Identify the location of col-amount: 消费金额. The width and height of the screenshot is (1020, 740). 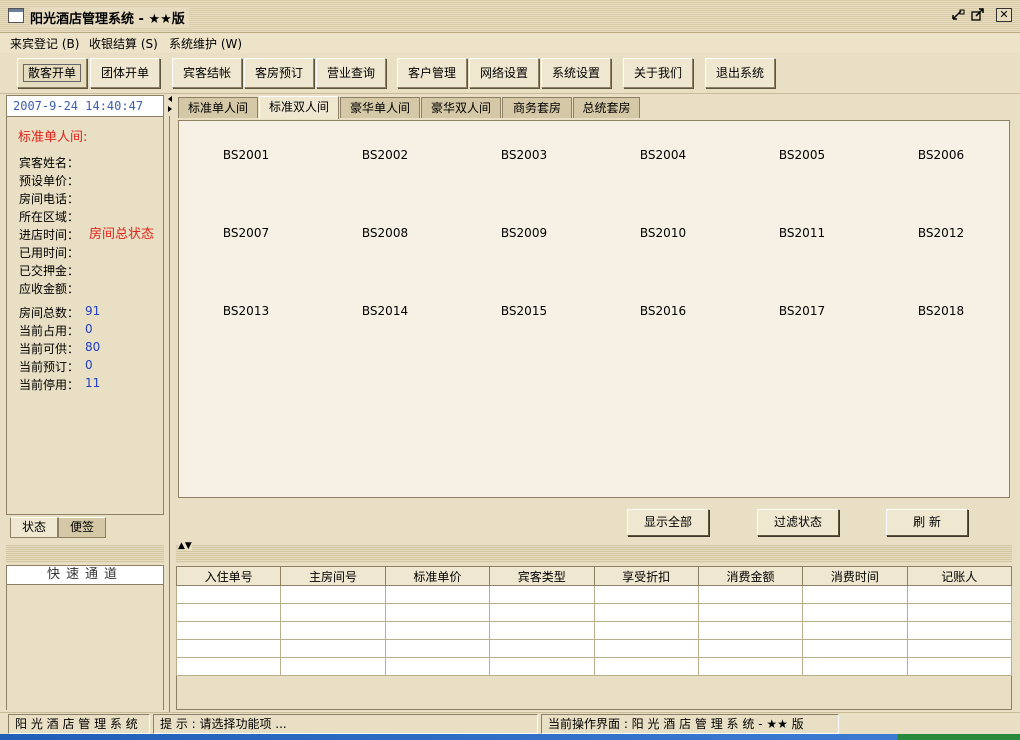
(750, 576).